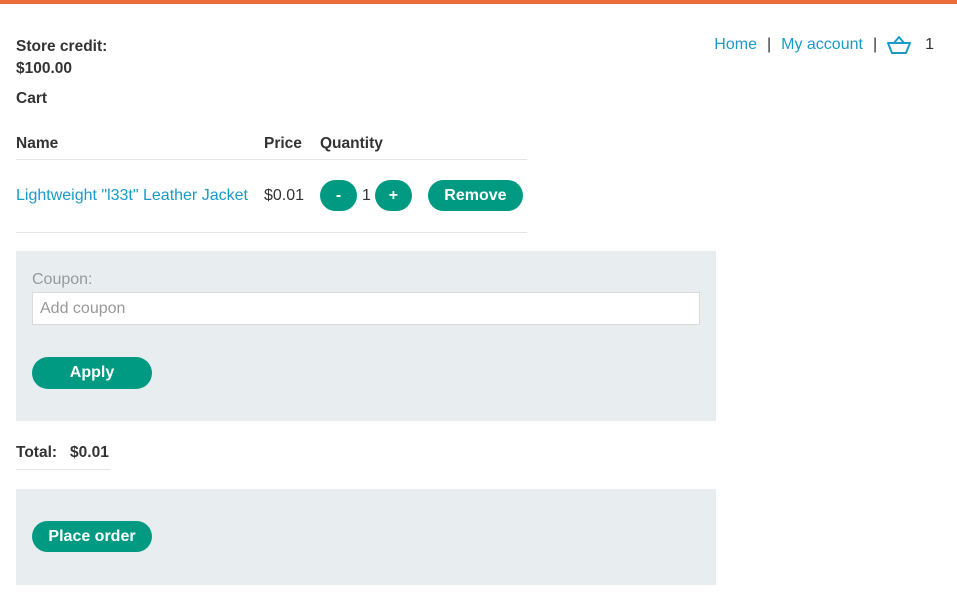  Describe the element at coordinates (92, 536) in the screenshot. I see `place-order-button: Place order` at that location.